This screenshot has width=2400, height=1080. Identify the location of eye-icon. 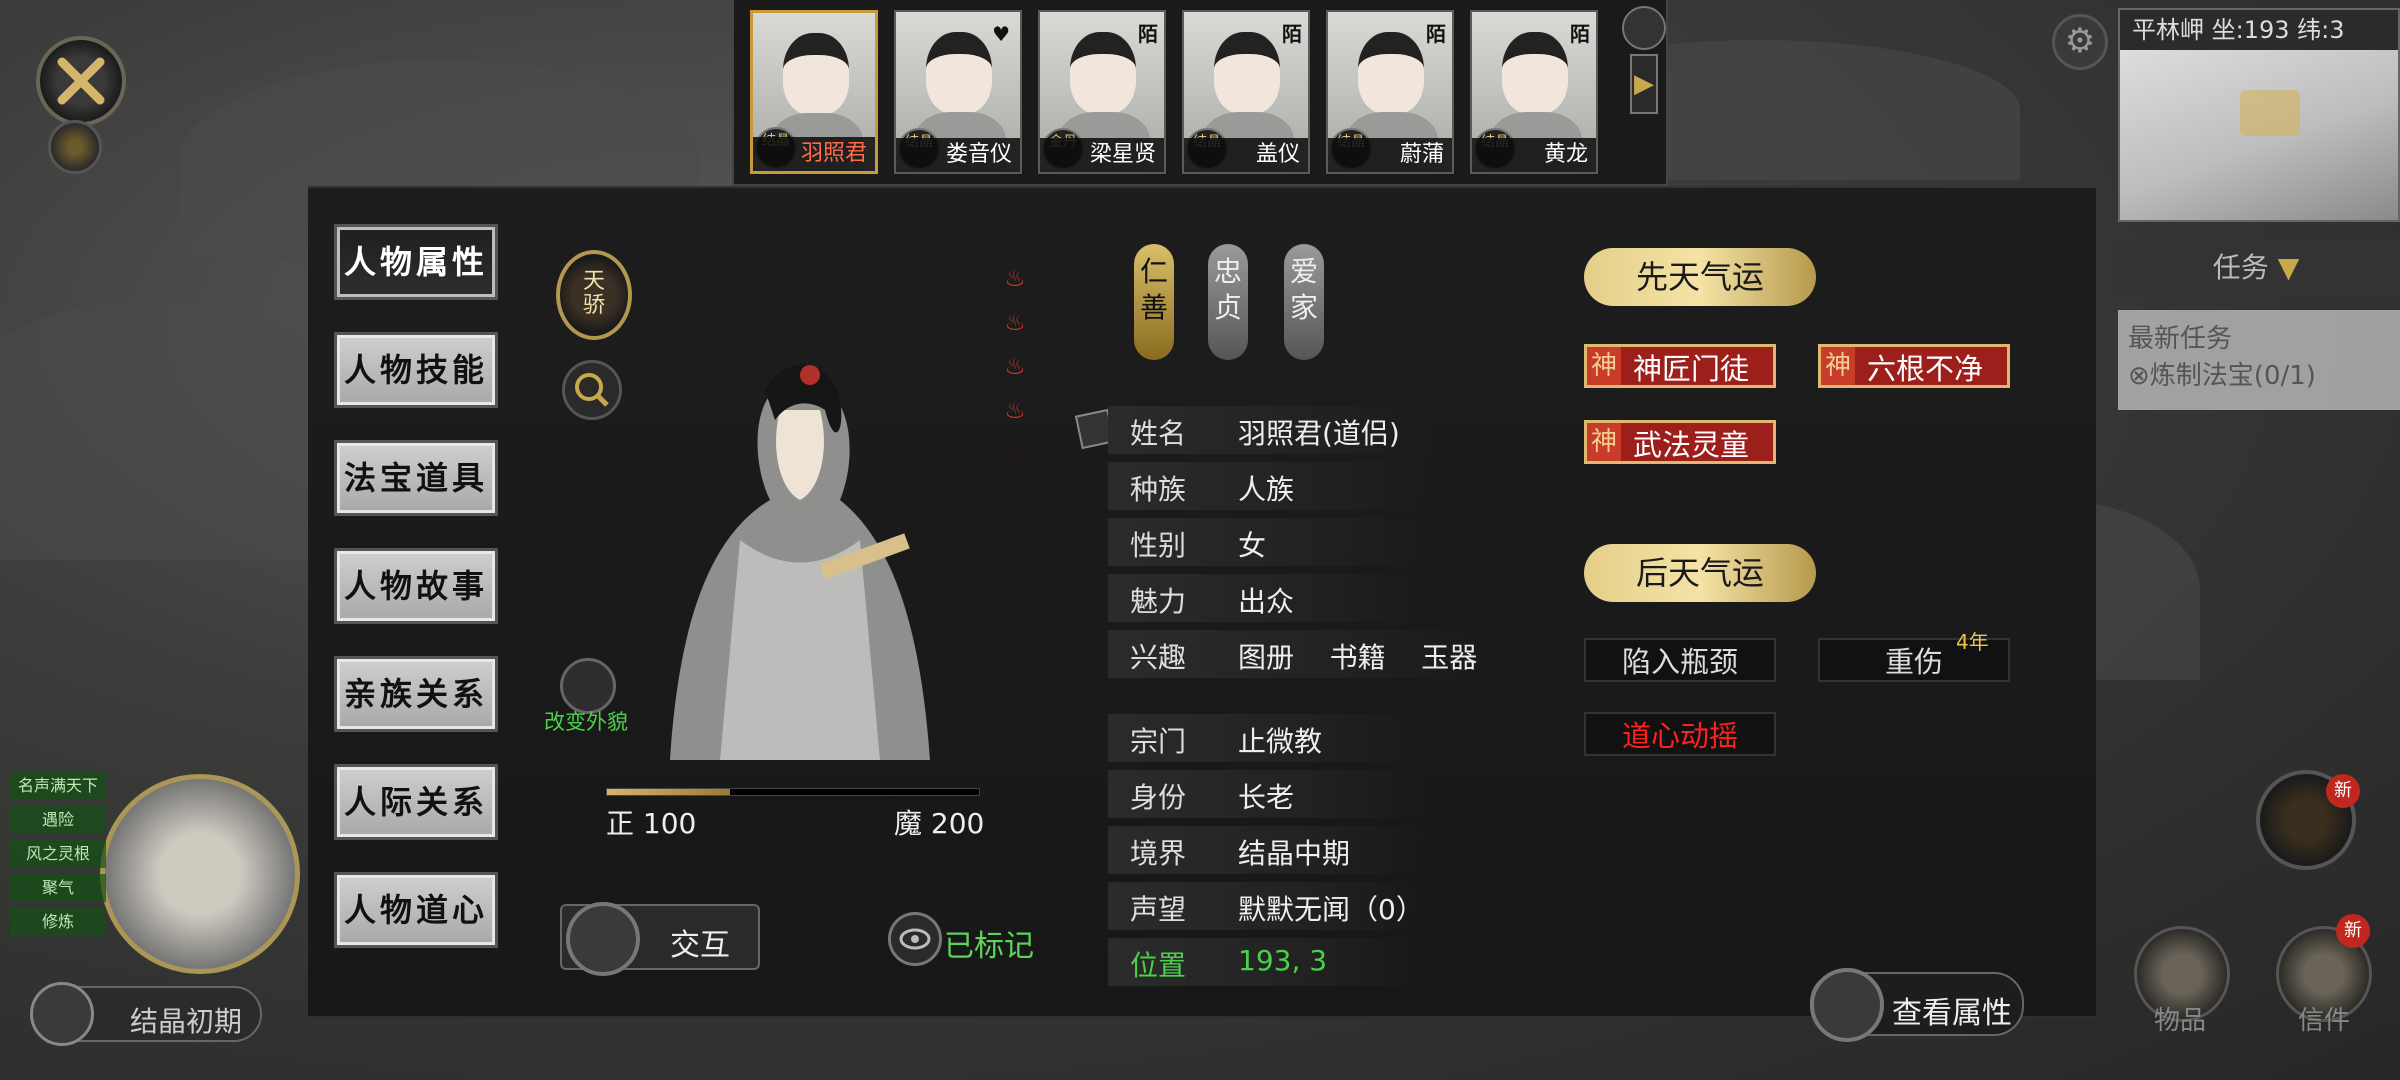
(915, 939).